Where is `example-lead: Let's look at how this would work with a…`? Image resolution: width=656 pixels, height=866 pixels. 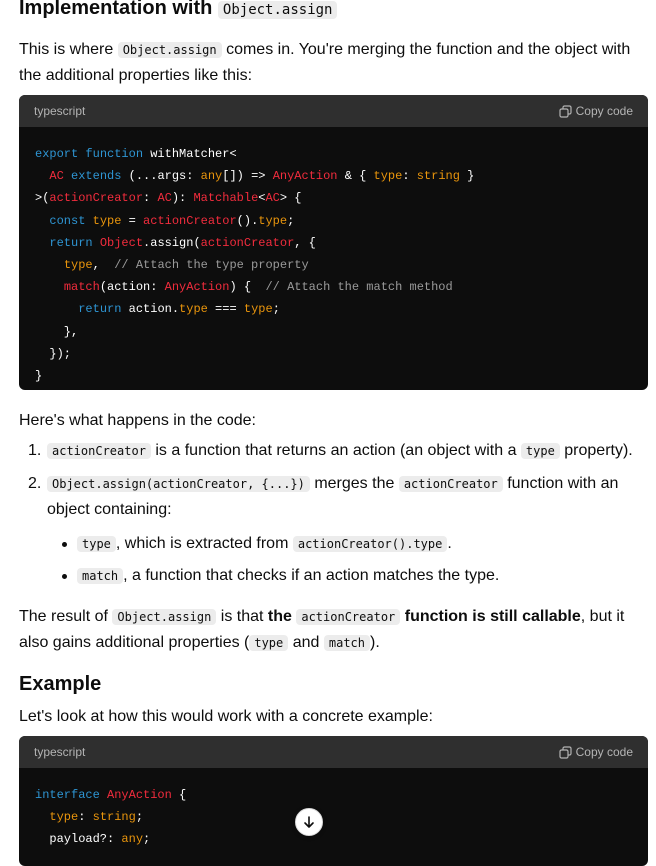 example-lead: Let's look at how this would work with a… is located at coordinates (226, 716).